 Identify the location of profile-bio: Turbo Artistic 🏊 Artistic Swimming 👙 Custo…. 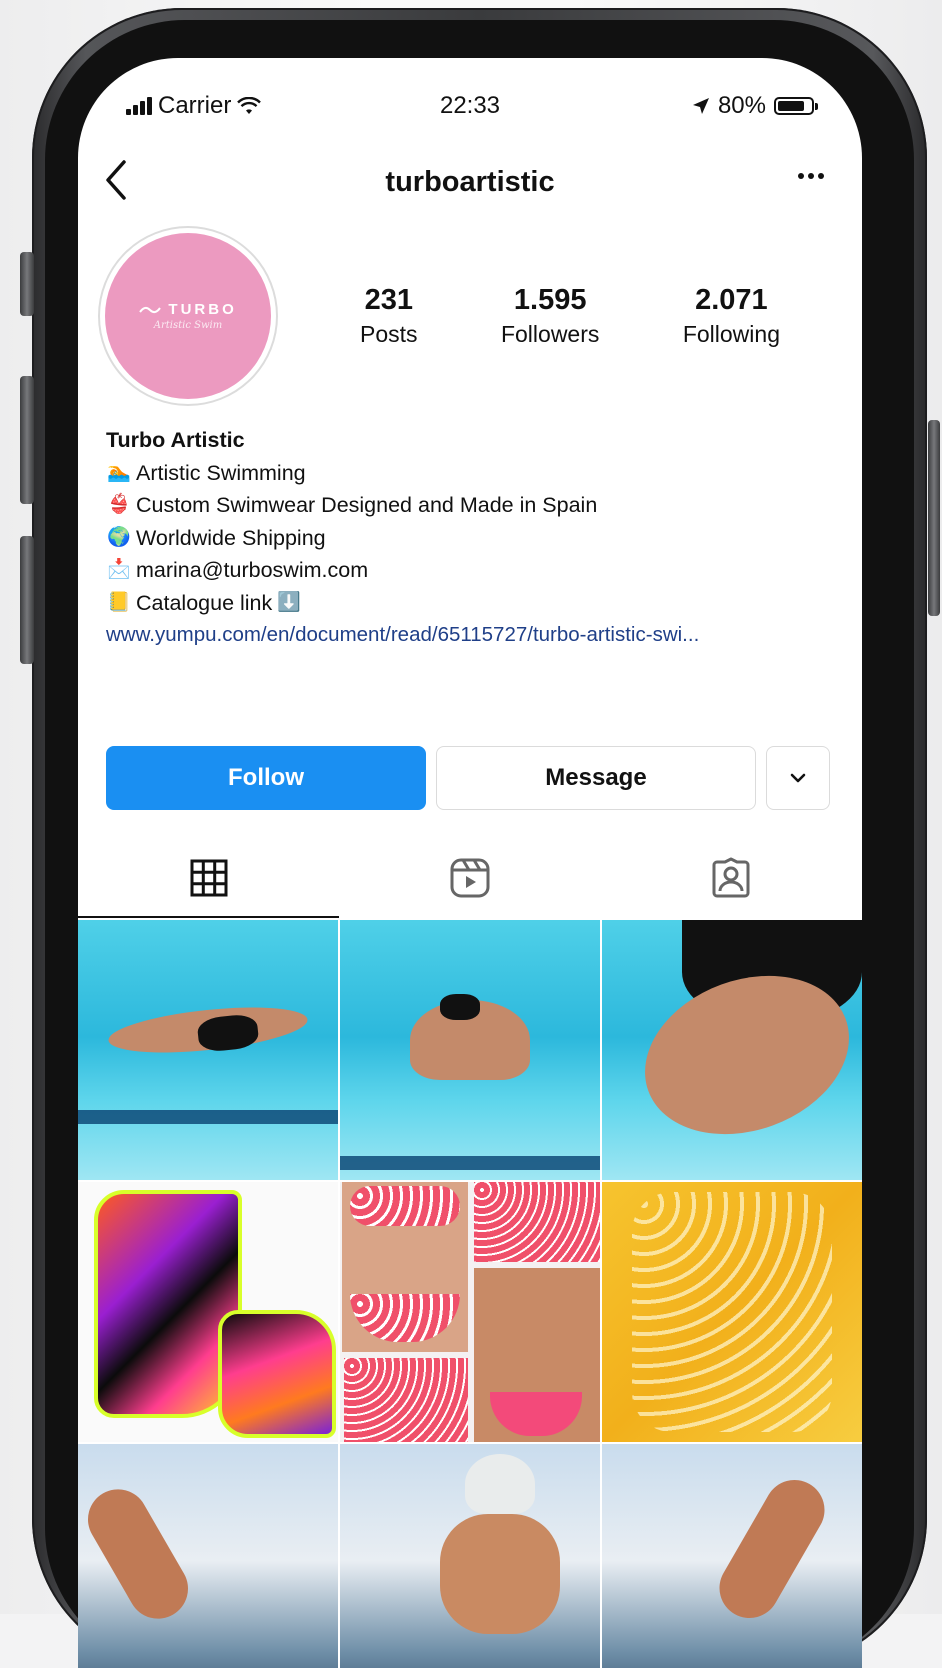
(476, 538).